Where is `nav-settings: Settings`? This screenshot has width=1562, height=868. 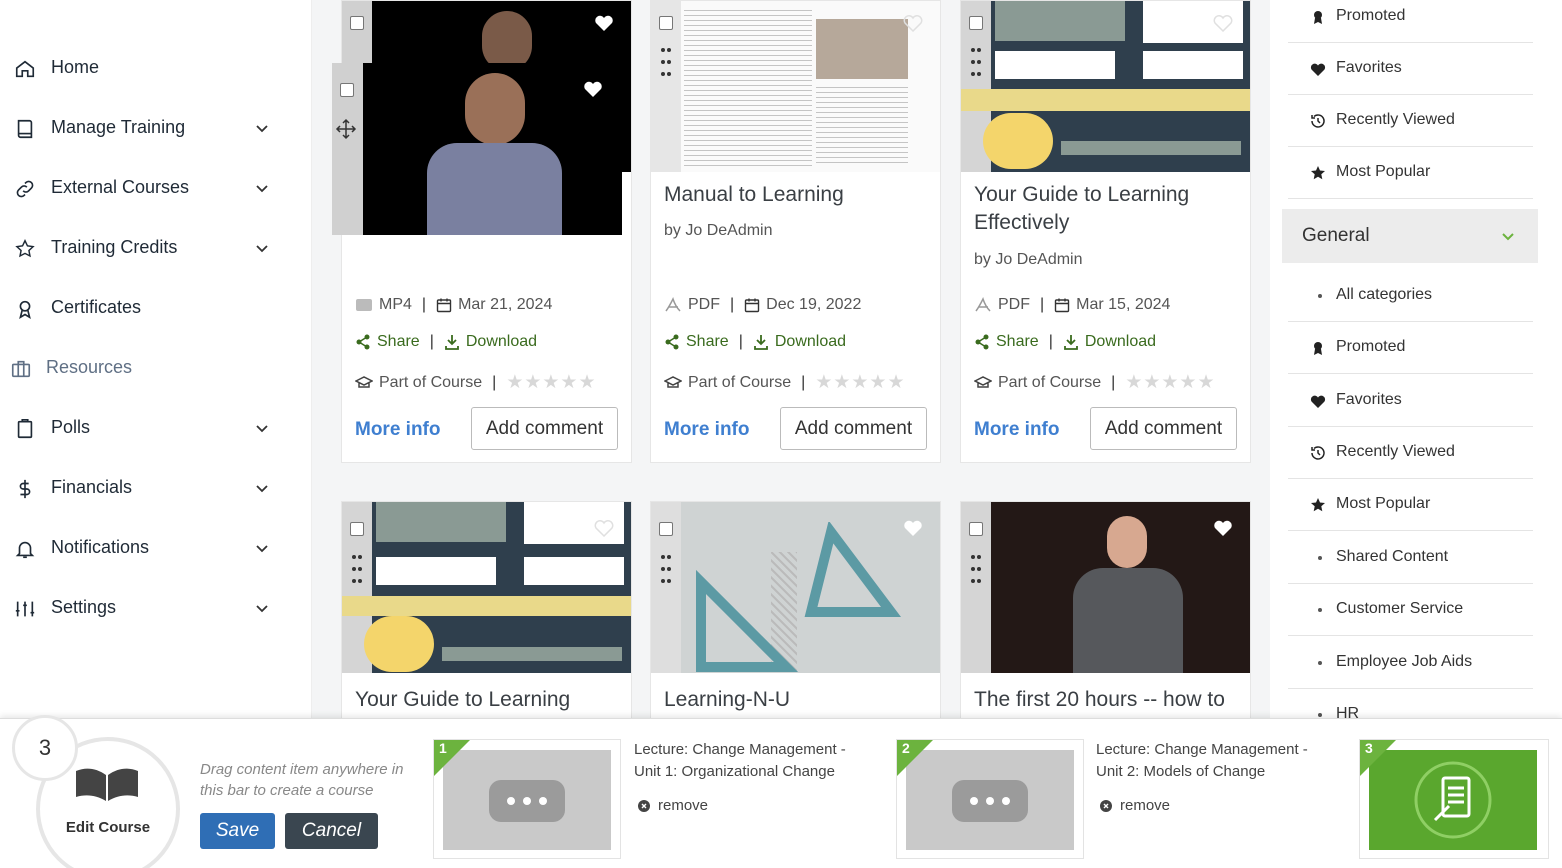 nav-settings: Settings is located at coordinates (145, 608).